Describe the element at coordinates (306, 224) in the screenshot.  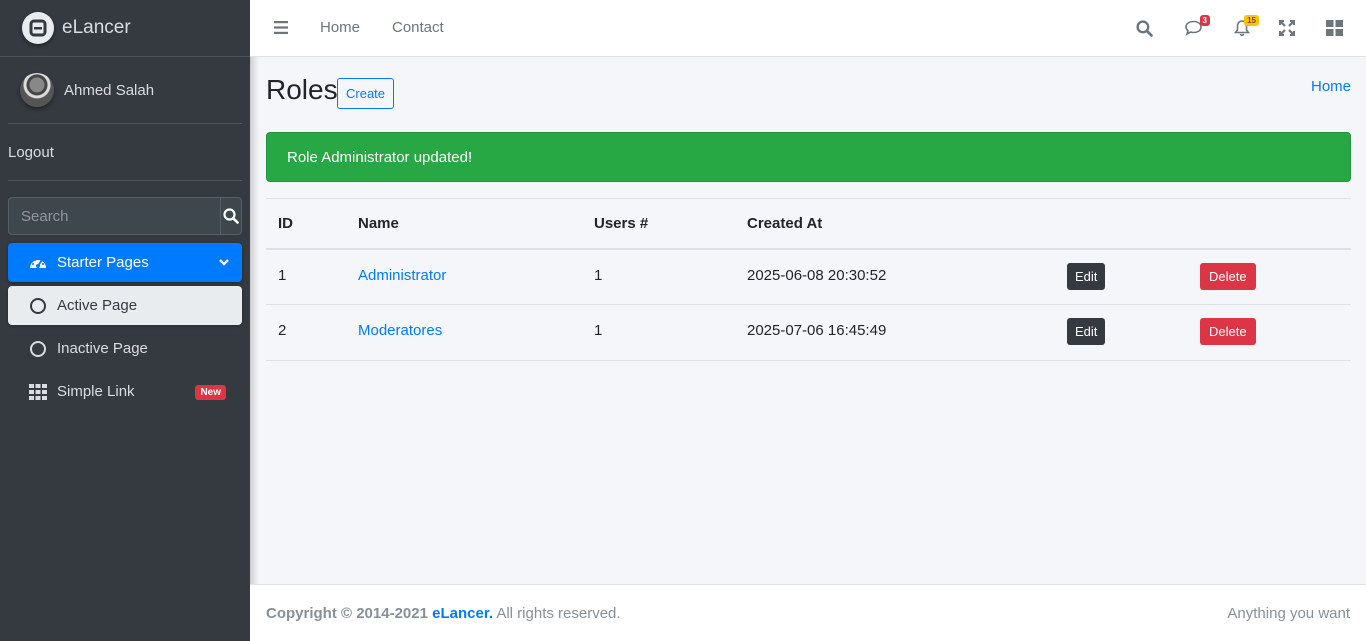
I see `column-header-id: ID` at that location.